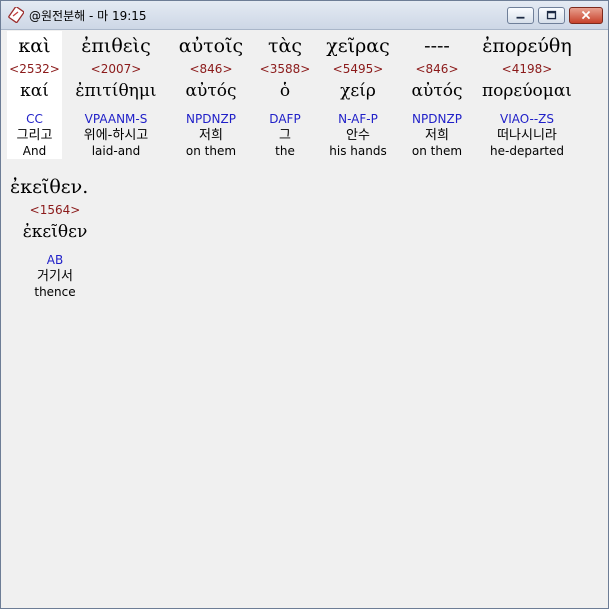  I want to click on app-icon, so click(16, 15).